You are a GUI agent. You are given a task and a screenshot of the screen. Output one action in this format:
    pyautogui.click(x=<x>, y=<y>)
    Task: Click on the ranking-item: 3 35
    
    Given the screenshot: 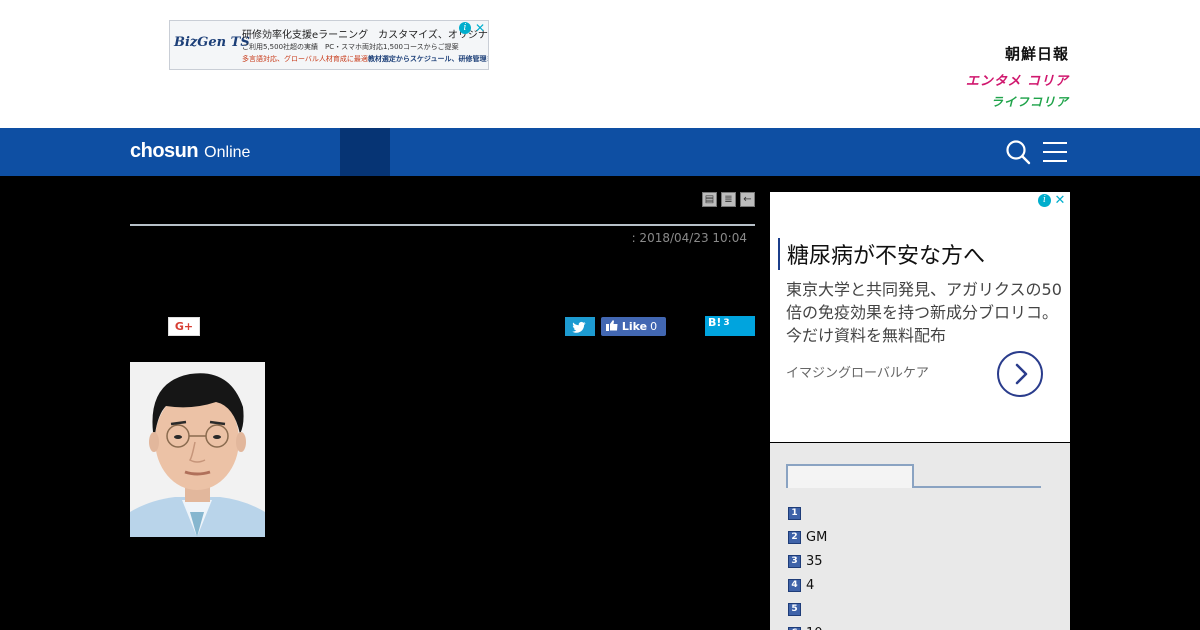 What is the action you would take?
    pyautogui.click(x=807, y=561)
    